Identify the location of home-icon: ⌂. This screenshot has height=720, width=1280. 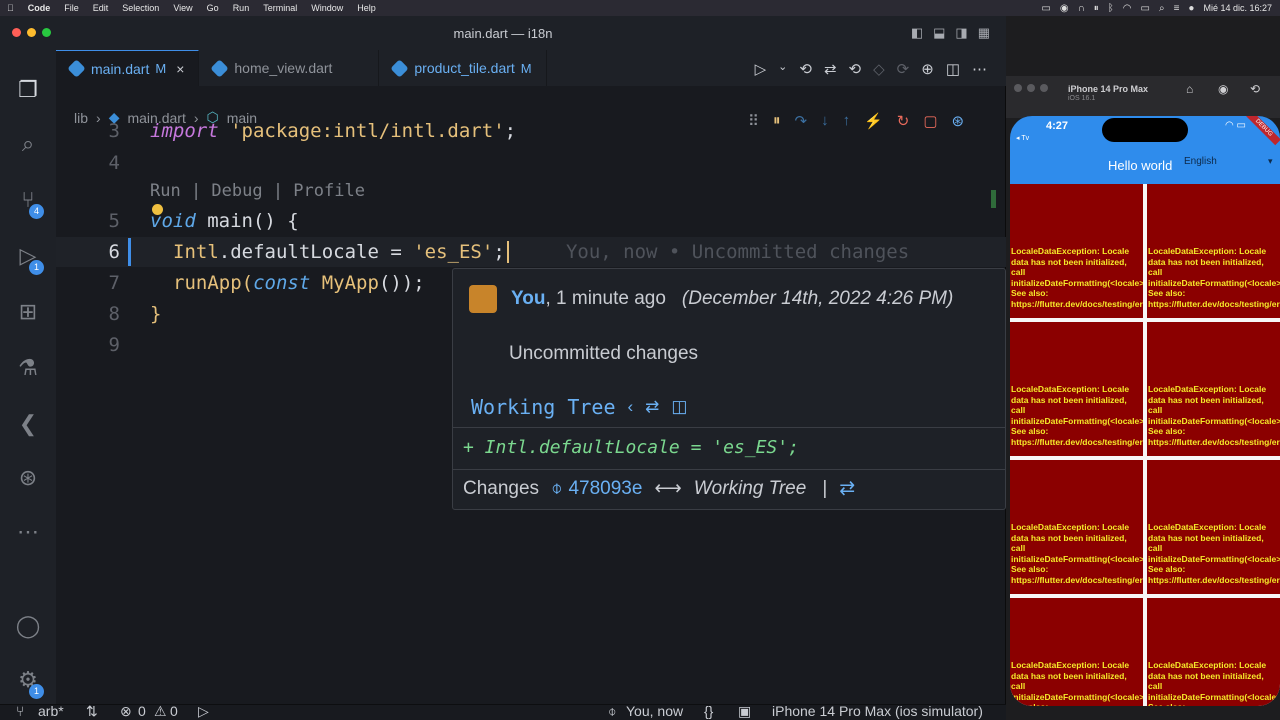
(1189, 89).